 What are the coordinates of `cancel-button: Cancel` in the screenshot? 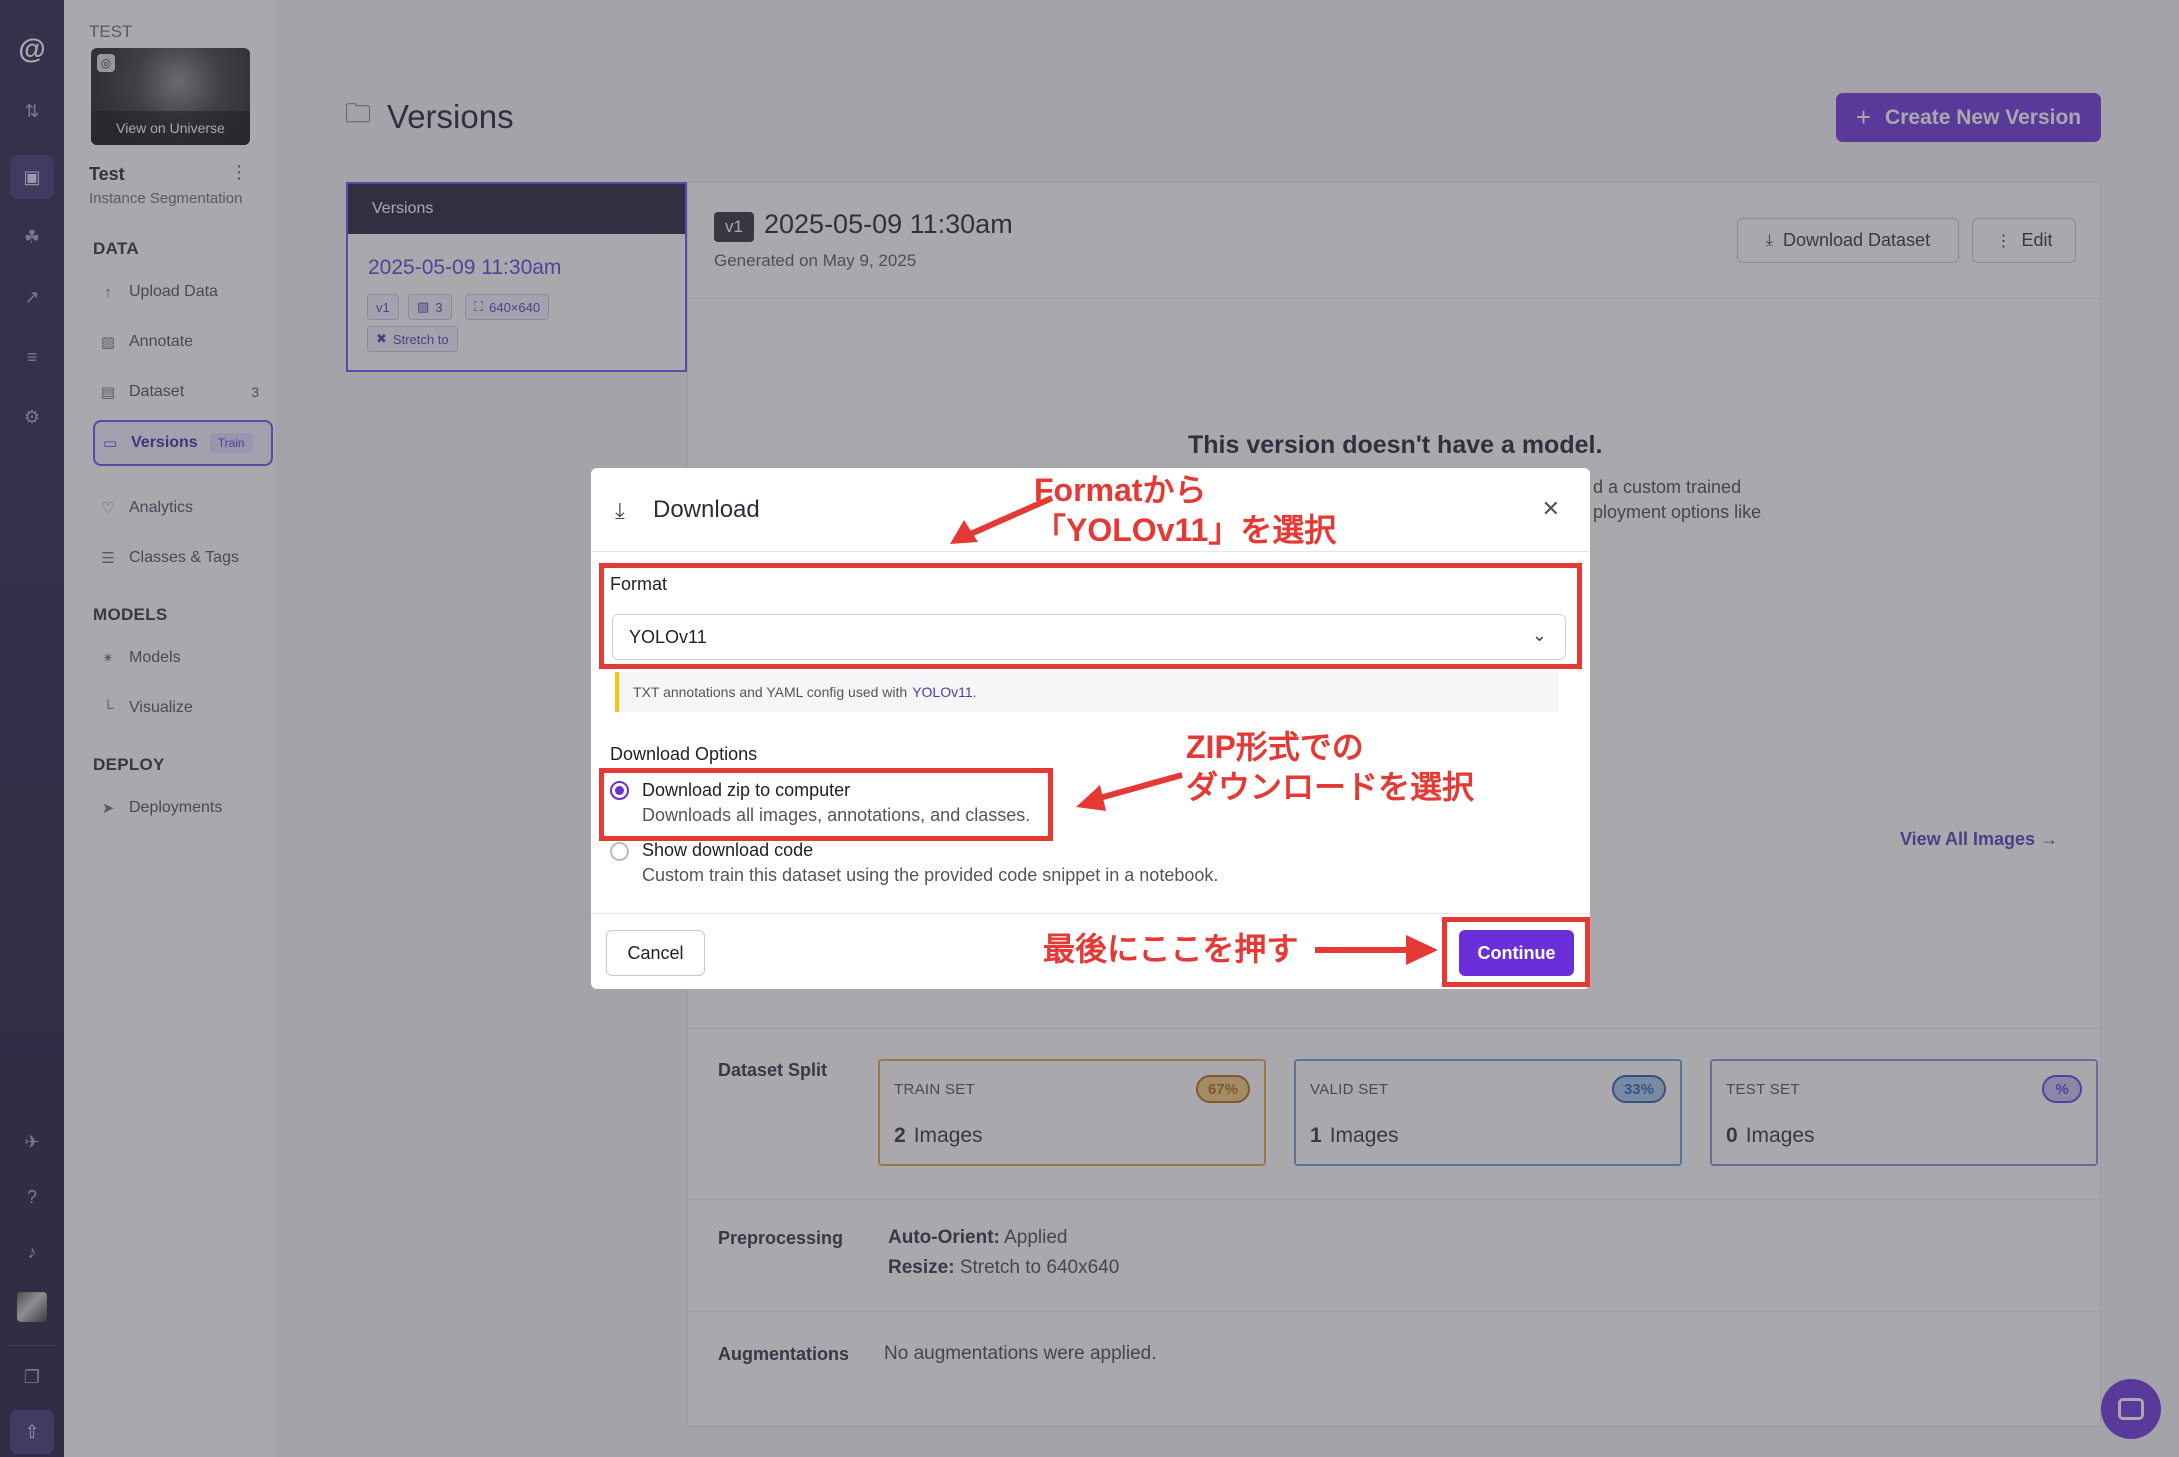 It's located at (655, 953).